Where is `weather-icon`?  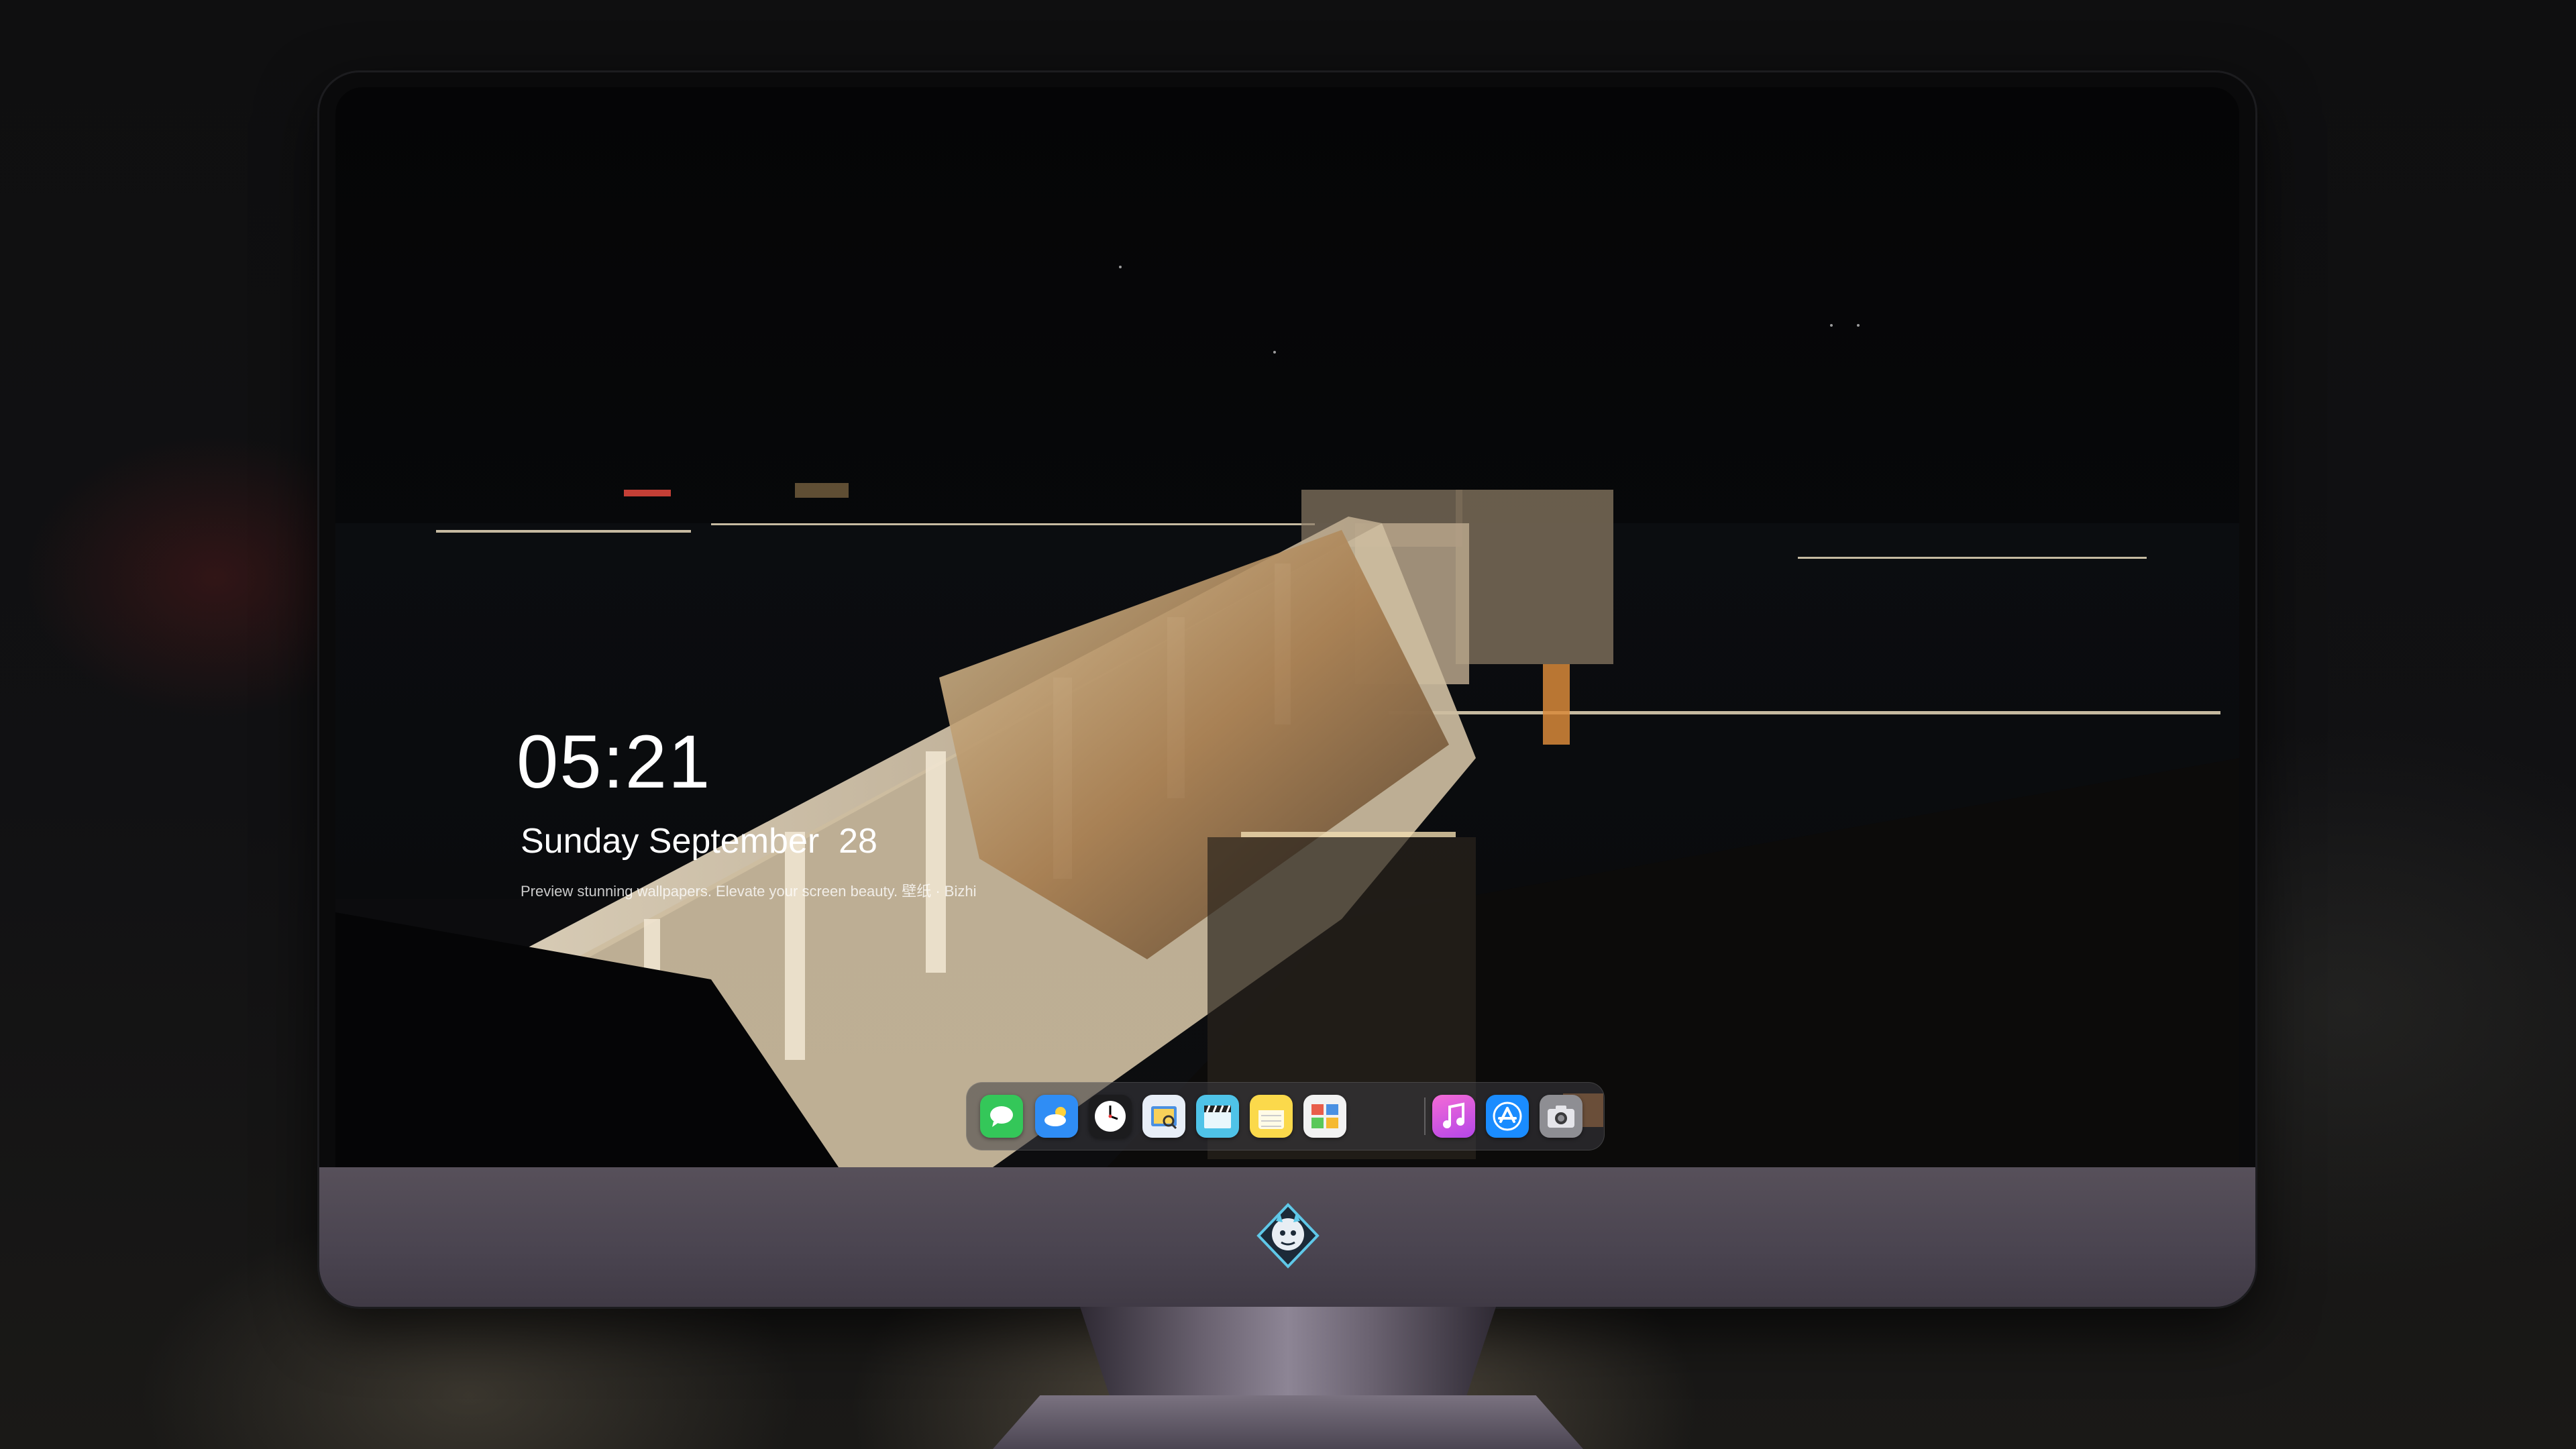
weather-icon is located at coordinates (1056, 1116).